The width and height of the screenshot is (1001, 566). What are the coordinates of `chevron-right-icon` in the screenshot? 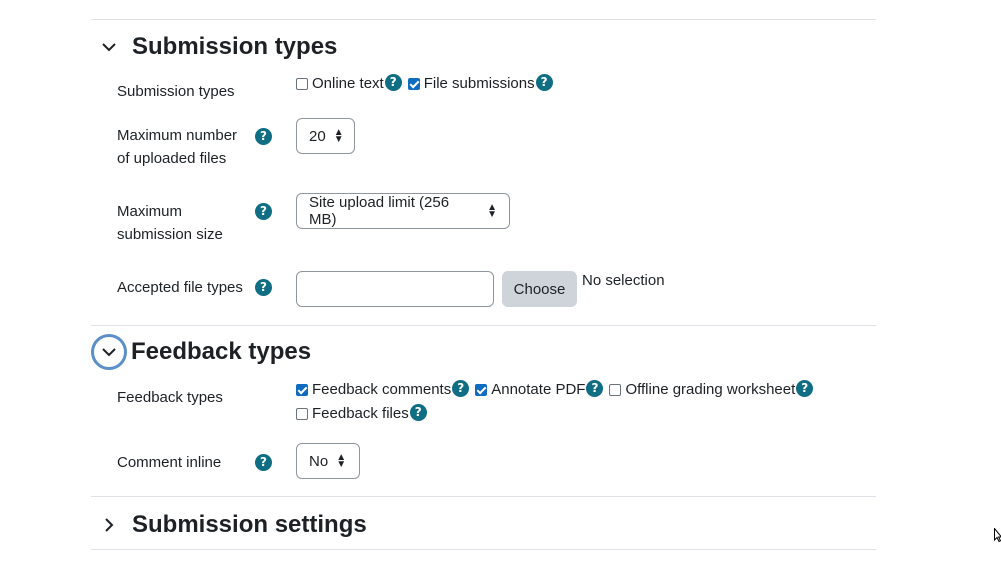 It's located at (109, 525).